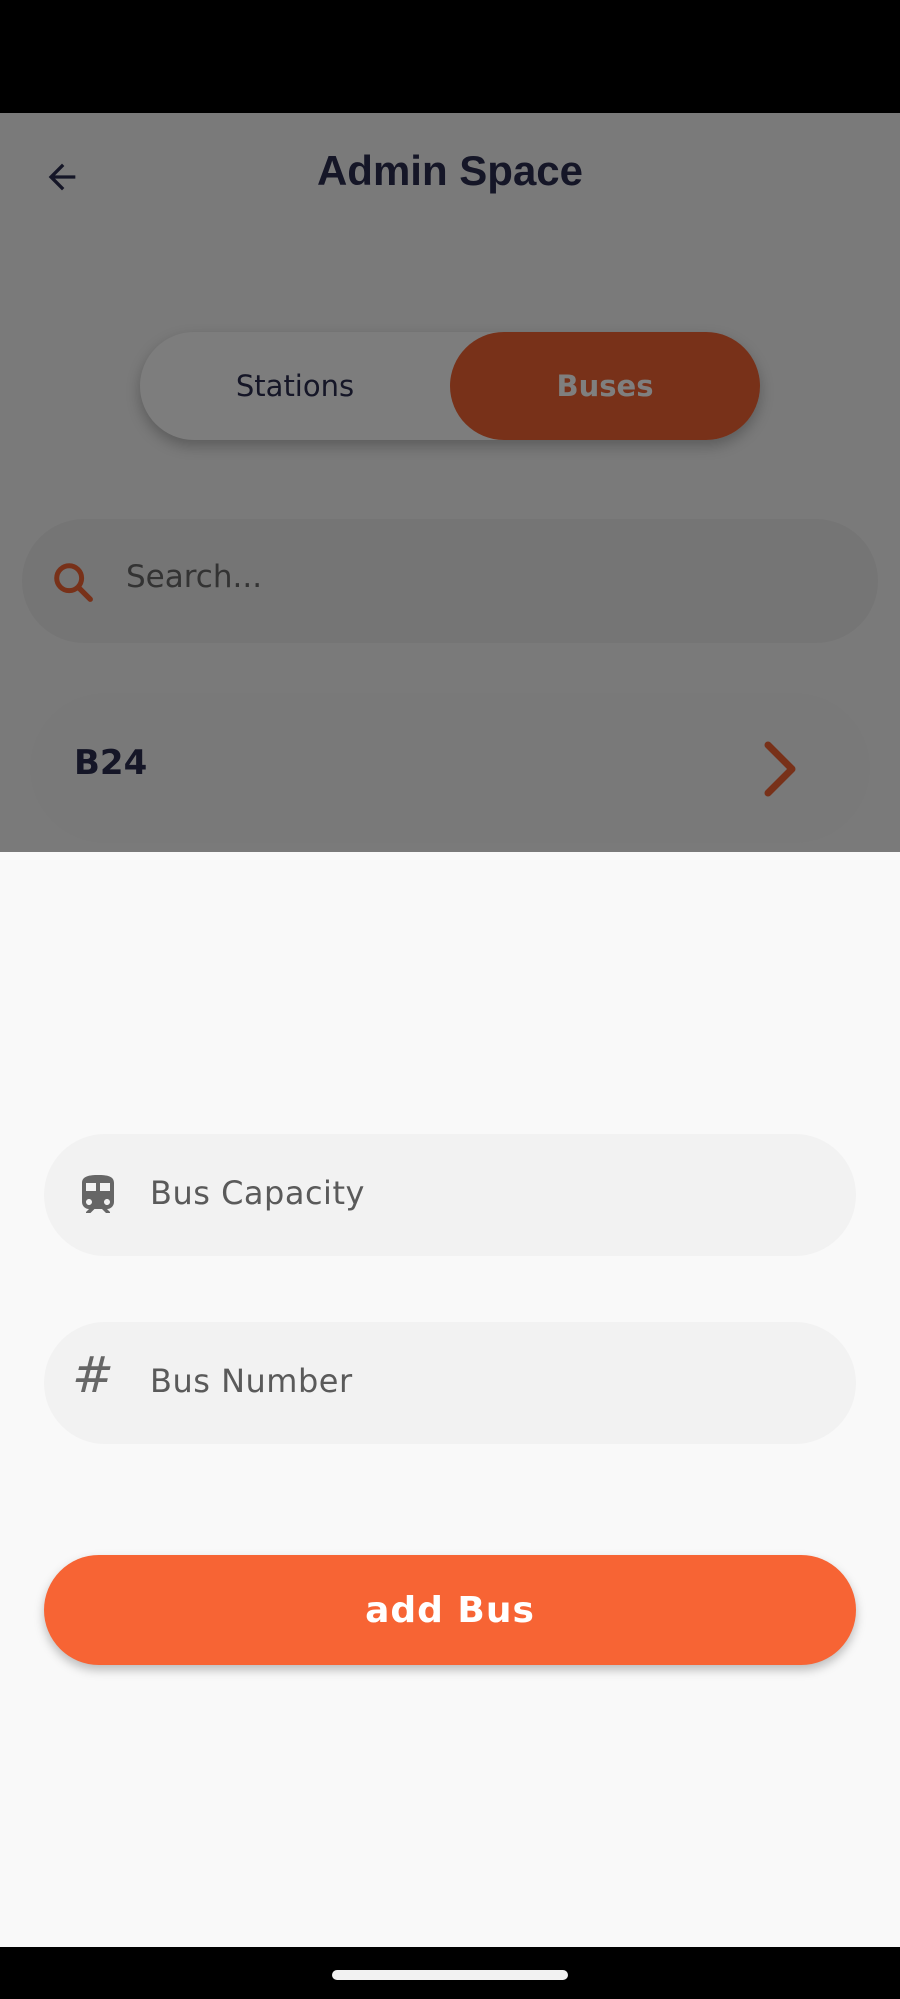 Image resolution: width=900 pixels, height=1999 pixels. I want to click on status-bar, so click(450, 56).